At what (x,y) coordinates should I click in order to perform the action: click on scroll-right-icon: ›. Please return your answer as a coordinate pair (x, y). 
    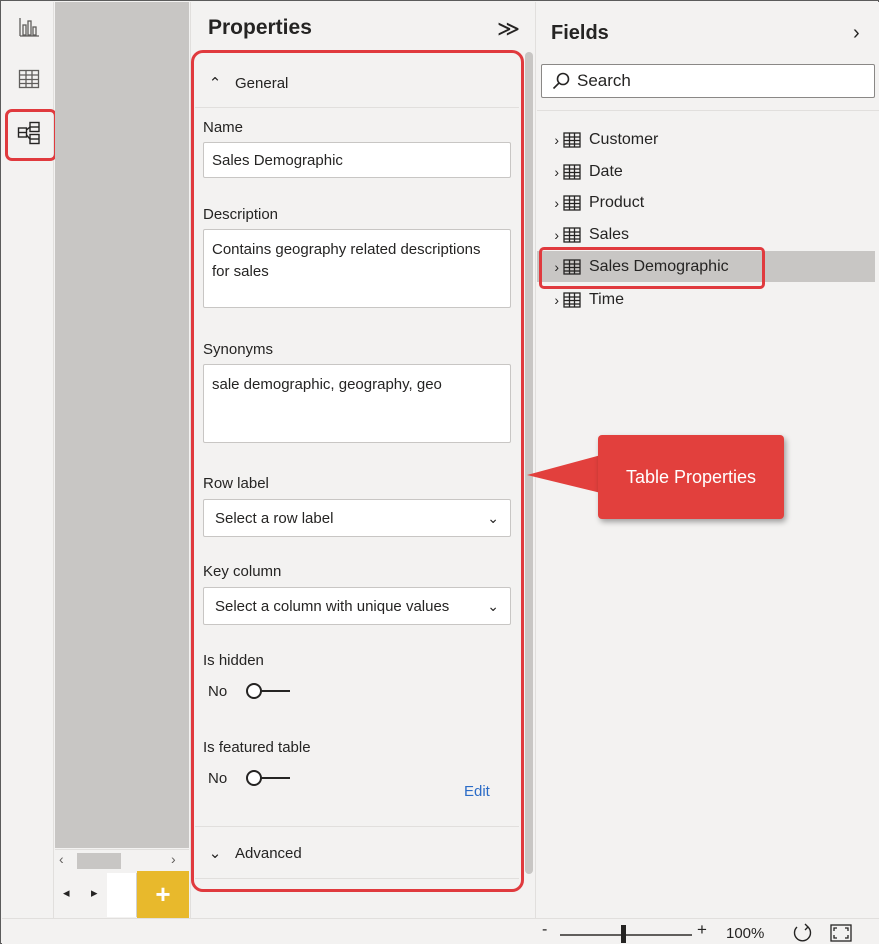
    Looking at the image, I should click on (173, 859).